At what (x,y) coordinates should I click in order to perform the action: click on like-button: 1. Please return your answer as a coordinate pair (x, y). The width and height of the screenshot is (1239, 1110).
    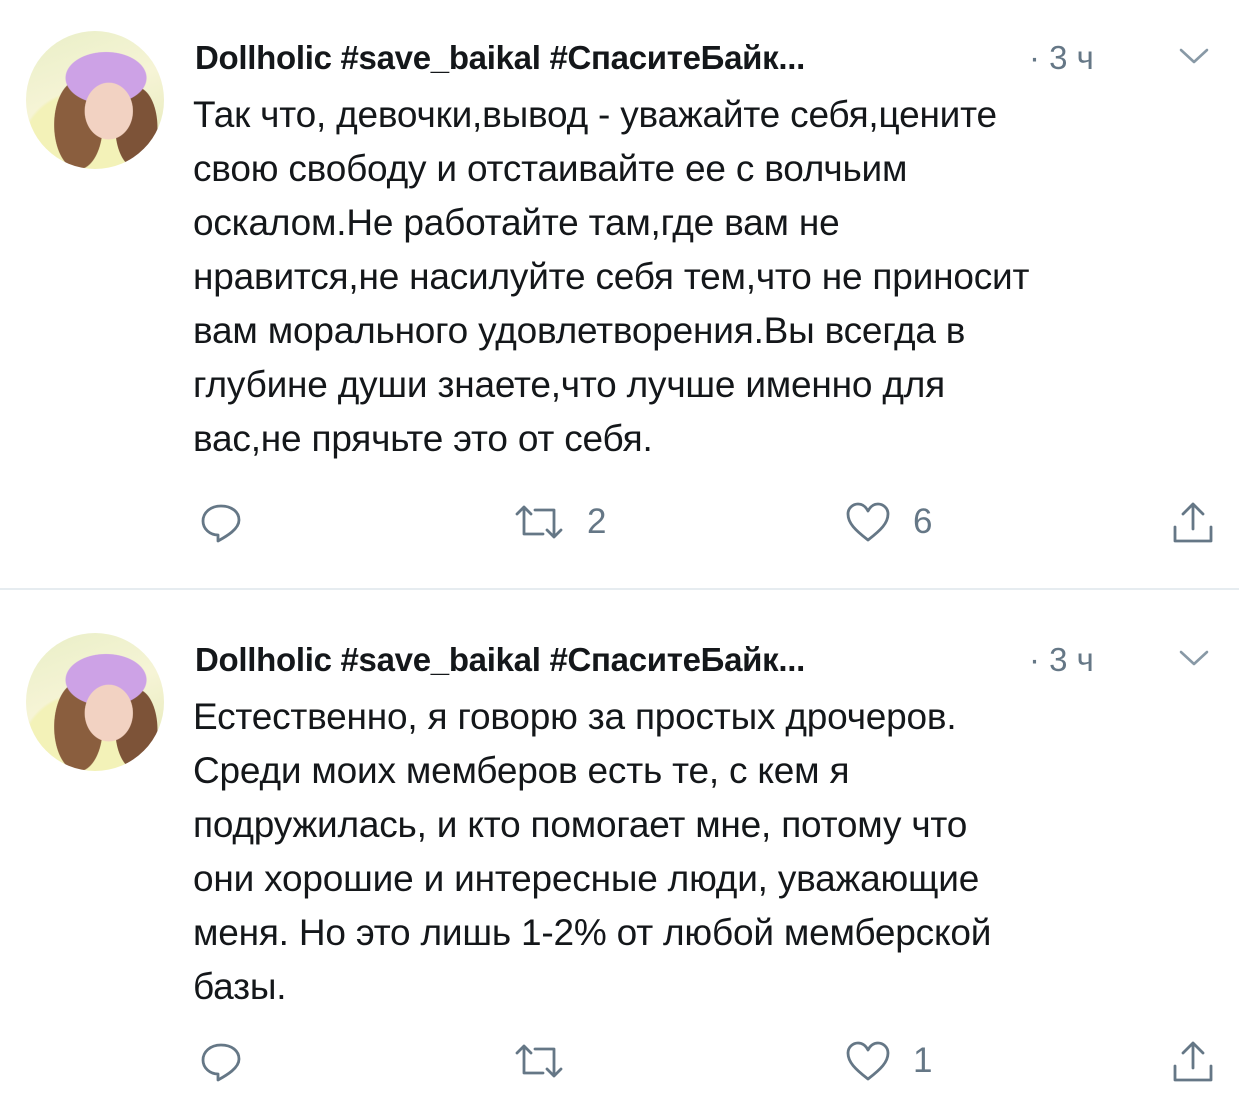
    Looking at the image, I should click on (888, 1061).